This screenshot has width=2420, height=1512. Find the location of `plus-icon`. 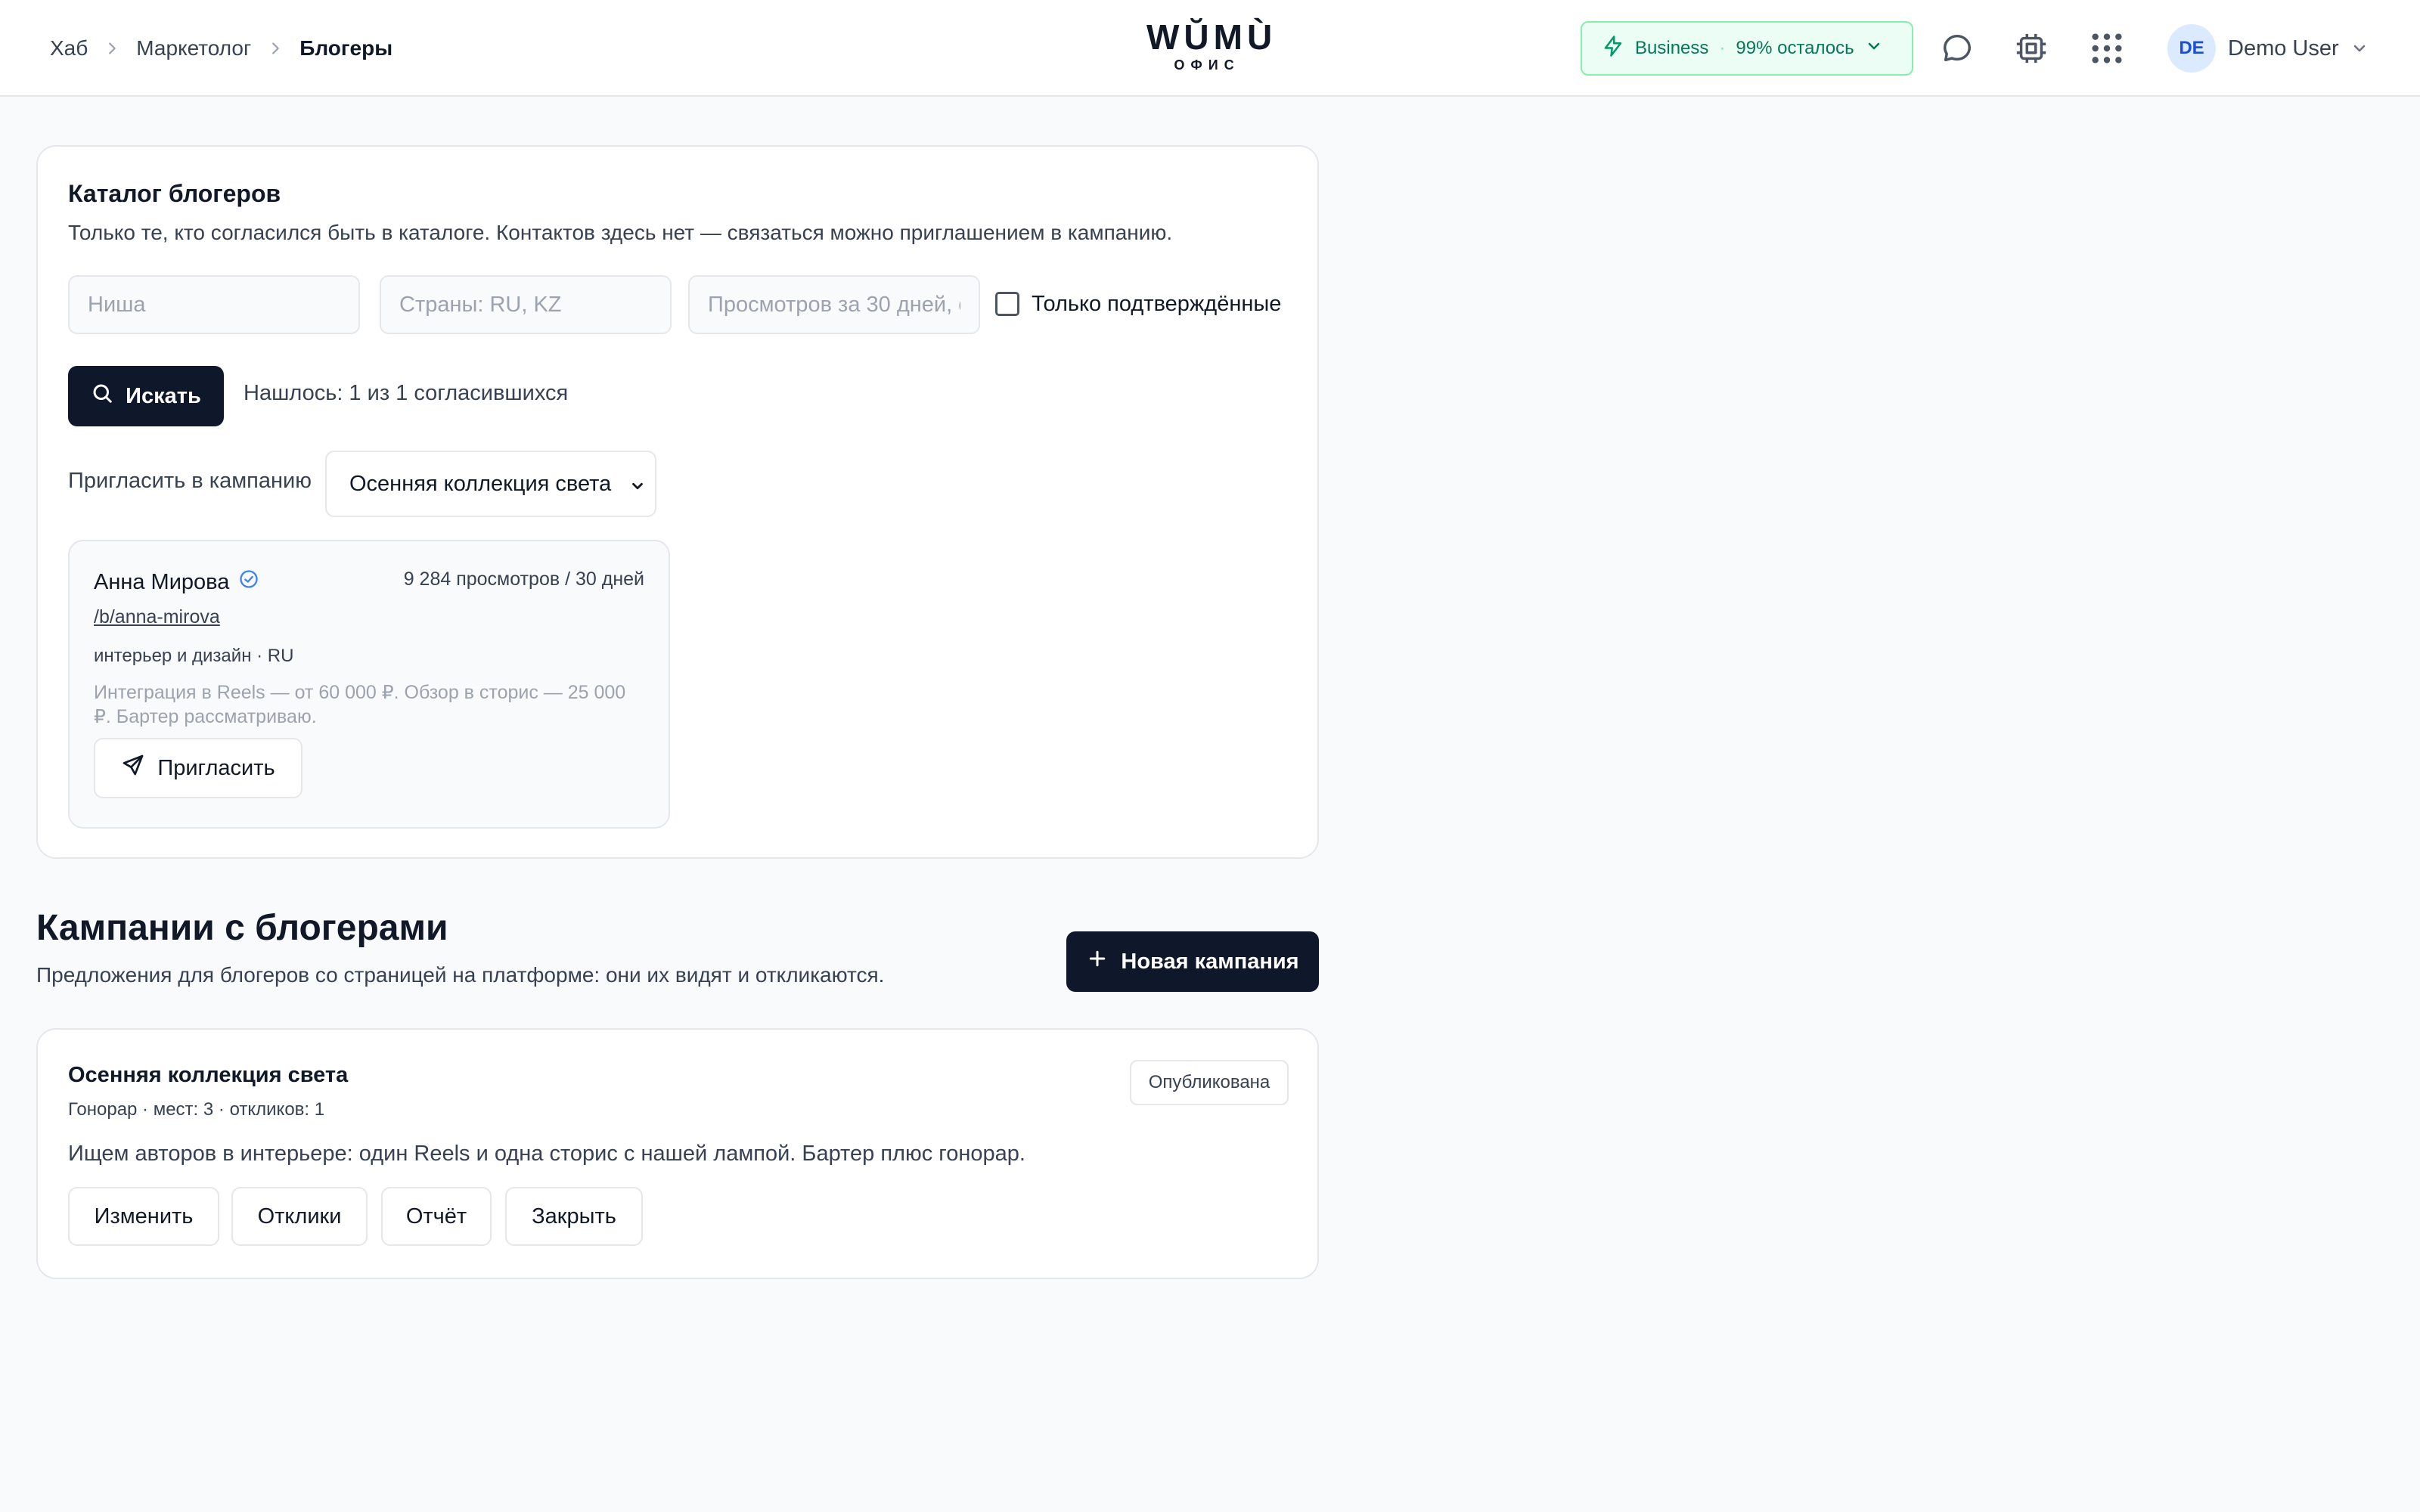

plus-icon is located at coordinates (1097, 961).